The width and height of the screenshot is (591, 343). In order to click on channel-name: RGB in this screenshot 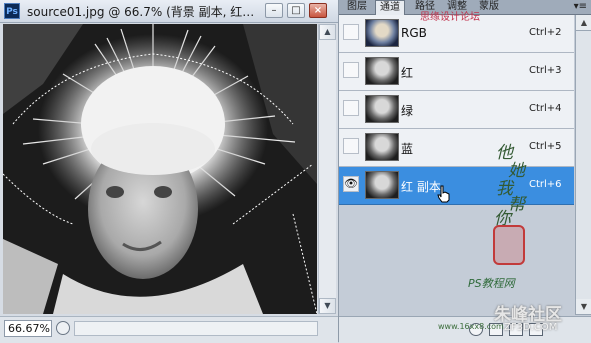, I will do `click(414, 33)`.